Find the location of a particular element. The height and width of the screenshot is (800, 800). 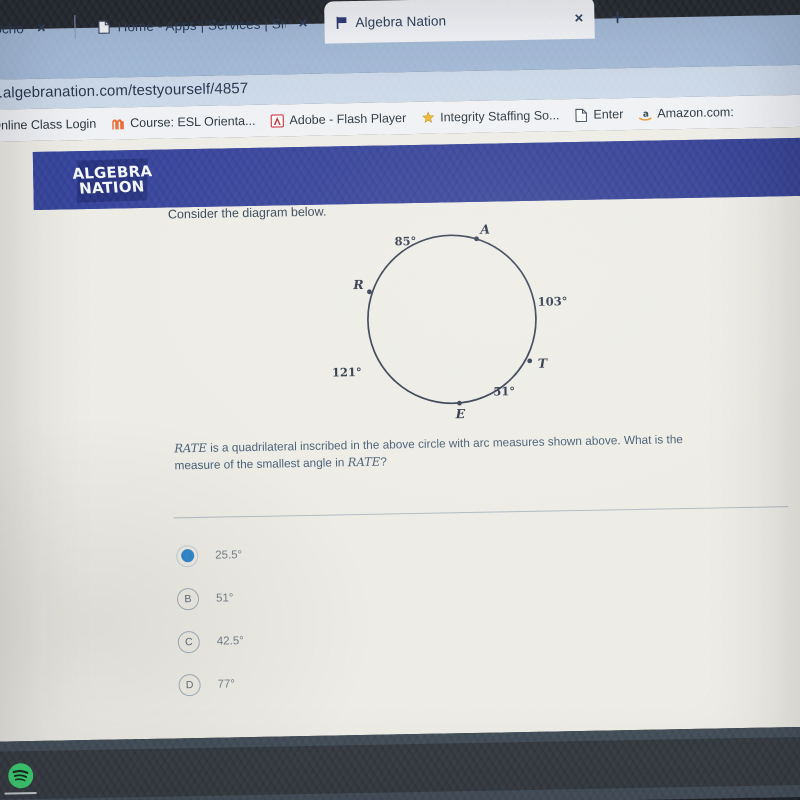

bookmark-label: Amazon.com: is located at coordinates (695, 113).